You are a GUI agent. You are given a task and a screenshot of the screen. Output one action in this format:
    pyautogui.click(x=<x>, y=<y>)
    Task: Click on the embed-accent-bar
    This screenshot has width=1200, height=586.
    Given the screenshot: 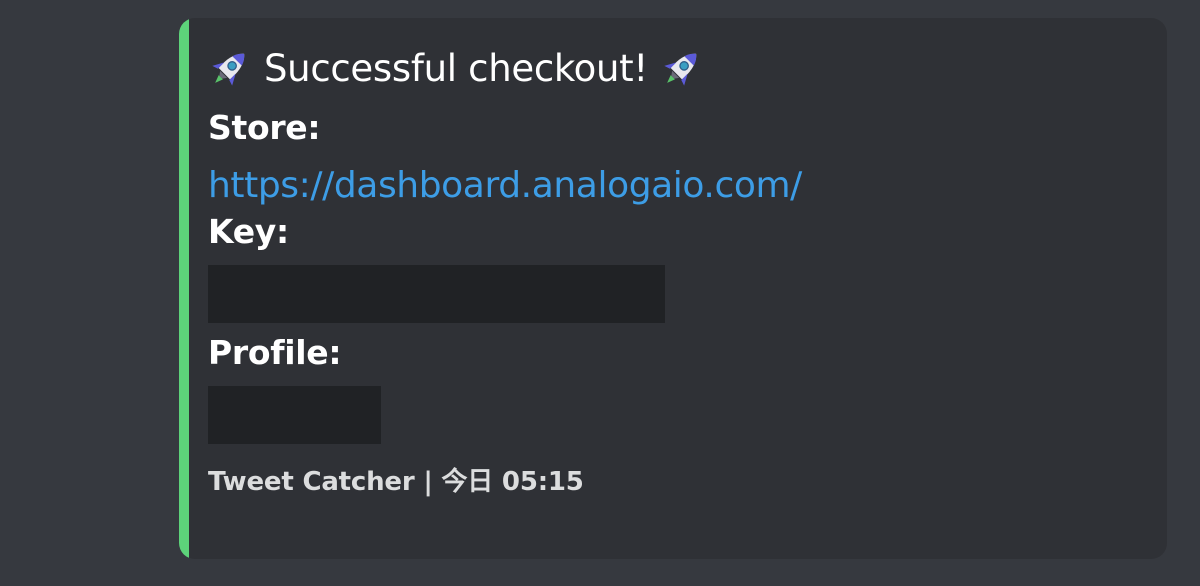 What is the action you would take?
    pyautogui.click(x=184, y=288)
    